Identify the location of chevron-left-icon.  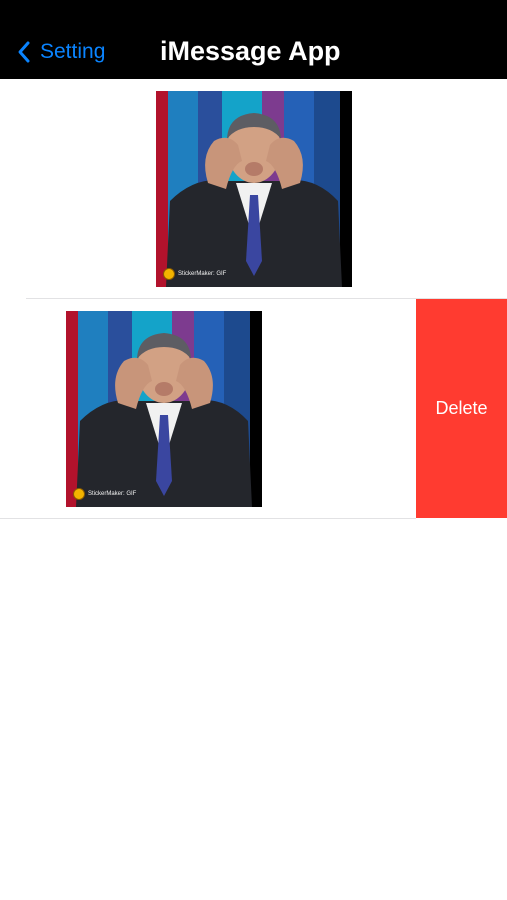
(24, 52).